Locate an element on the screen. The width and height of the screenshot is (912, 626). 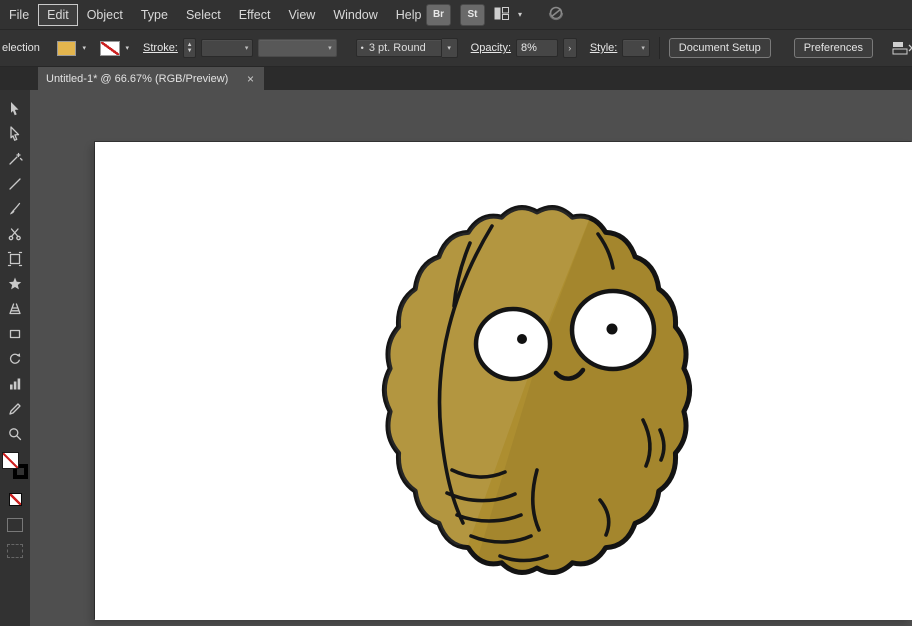
variable-width-combo: ▾ is located at coordinates (297, 48).